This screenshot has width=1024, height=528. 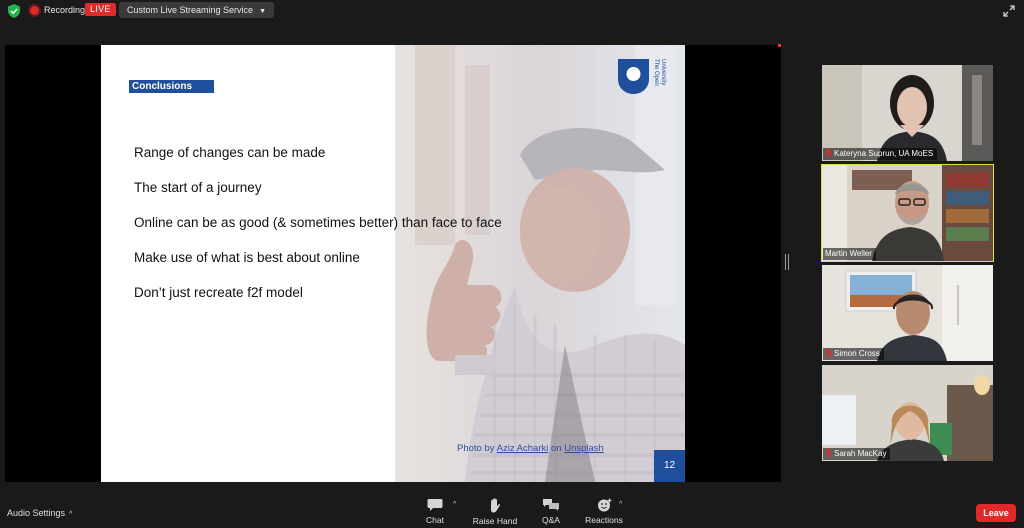 I want to click on photo-credit: Photo by Aziz Acharki on Unsplash, so click(x=530, y=448).